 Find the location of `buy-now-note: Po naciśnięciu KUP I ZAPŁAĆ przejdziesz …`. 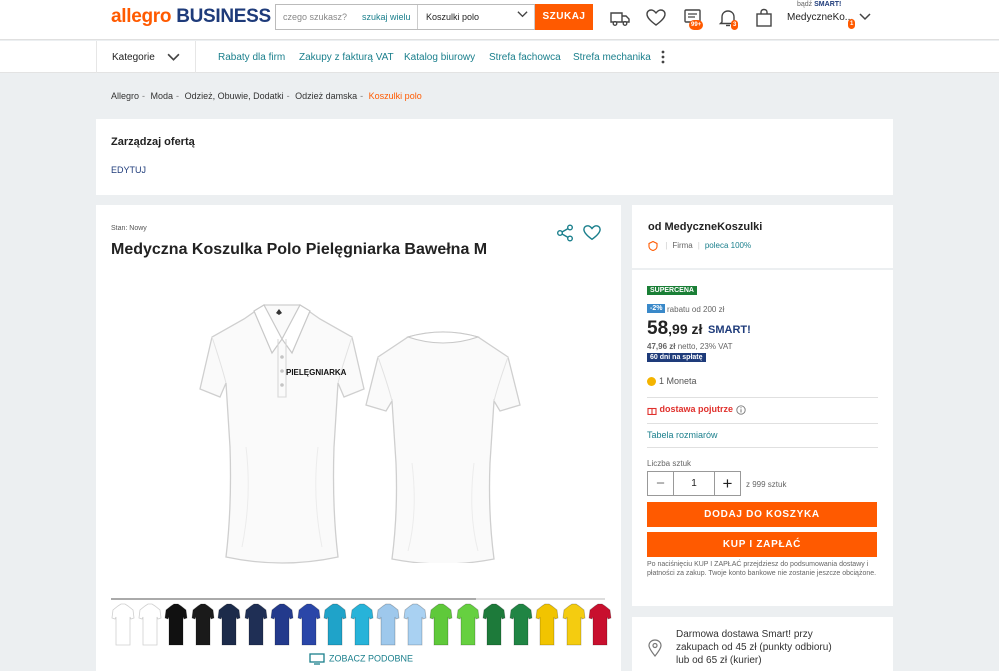

buy-now-note: Po naciśnięciu KUP I ZAPŁAĆ przejdziesz … is located at coordinates (762, 569).